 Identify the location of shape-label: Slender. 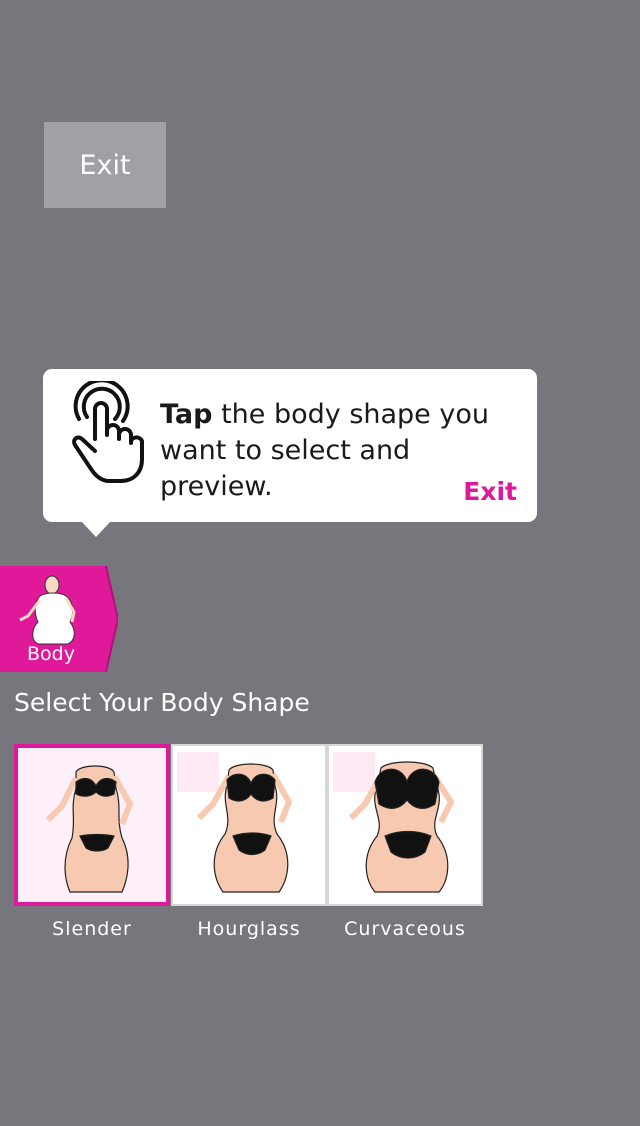
(92, 929).